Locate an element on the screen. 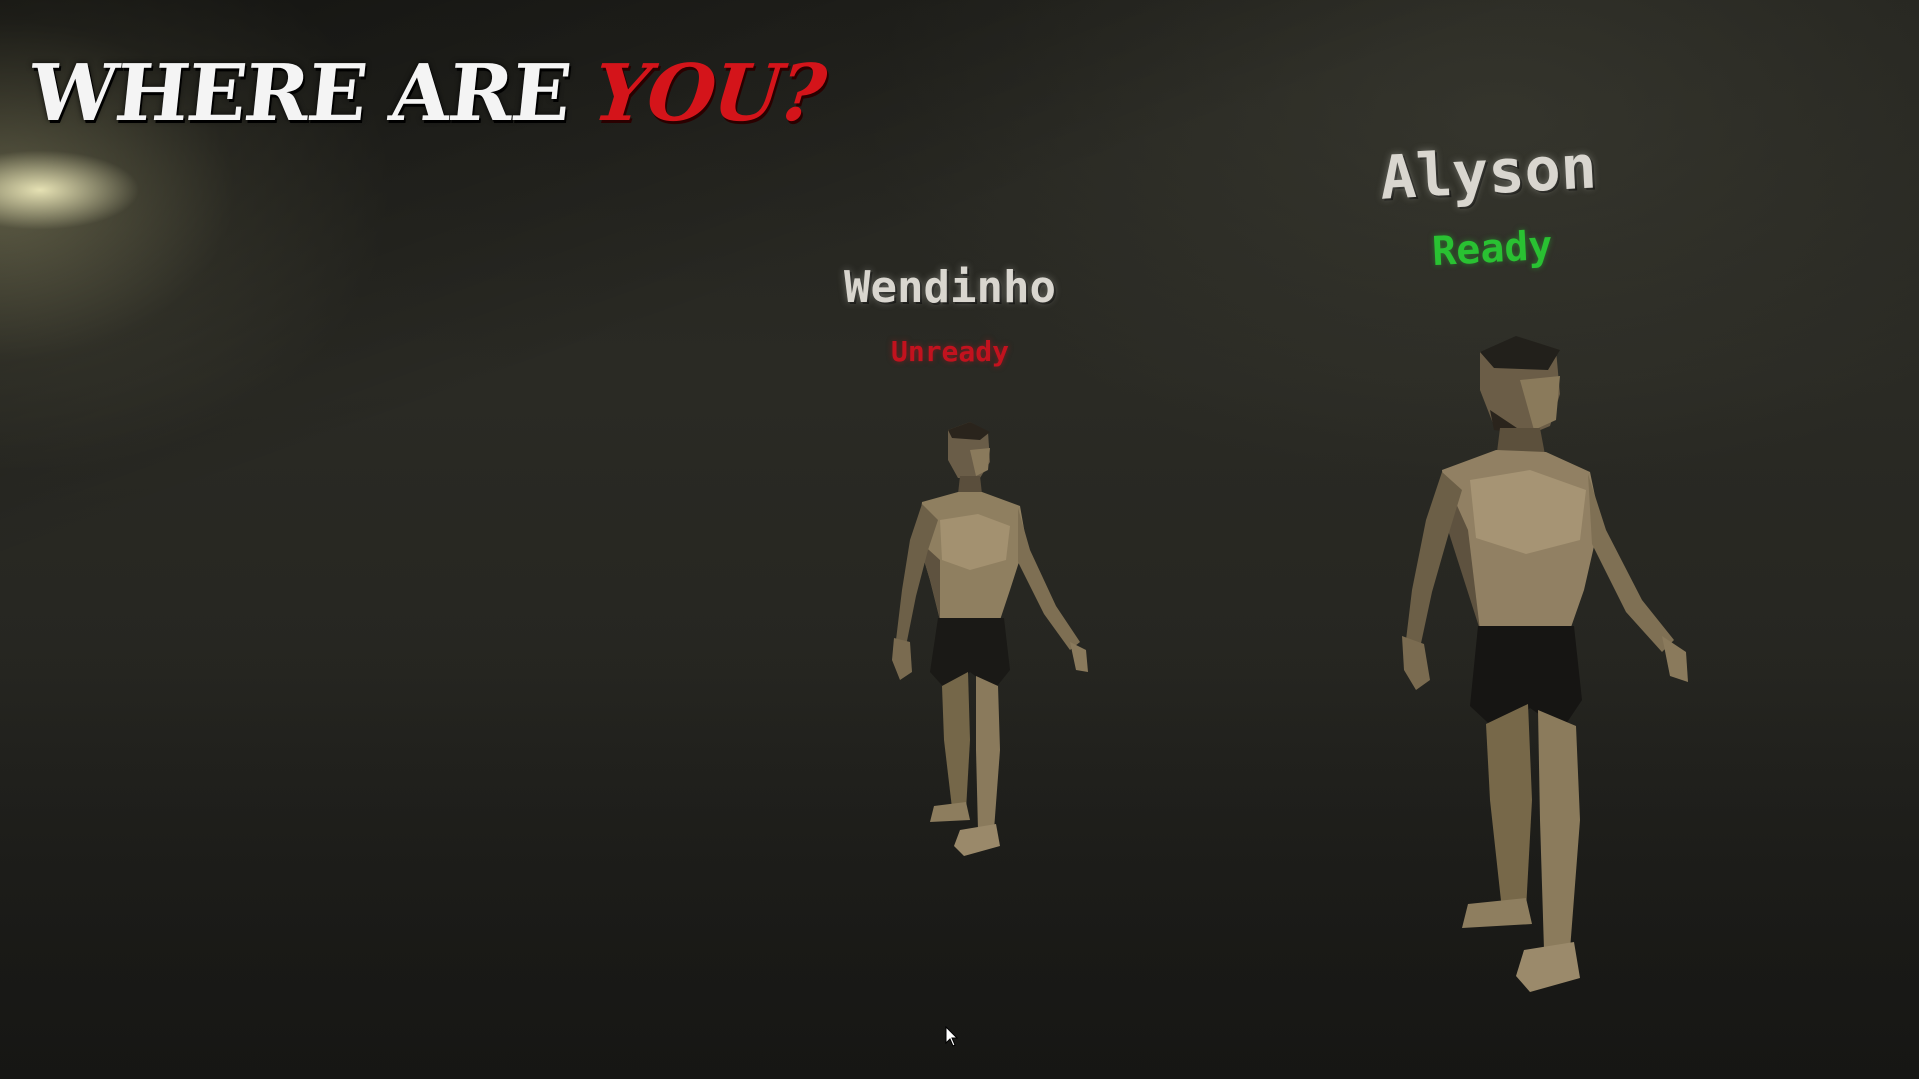 The image size is (1919, 1079). player-name: Alyson is located at coordinates (1488, 173).